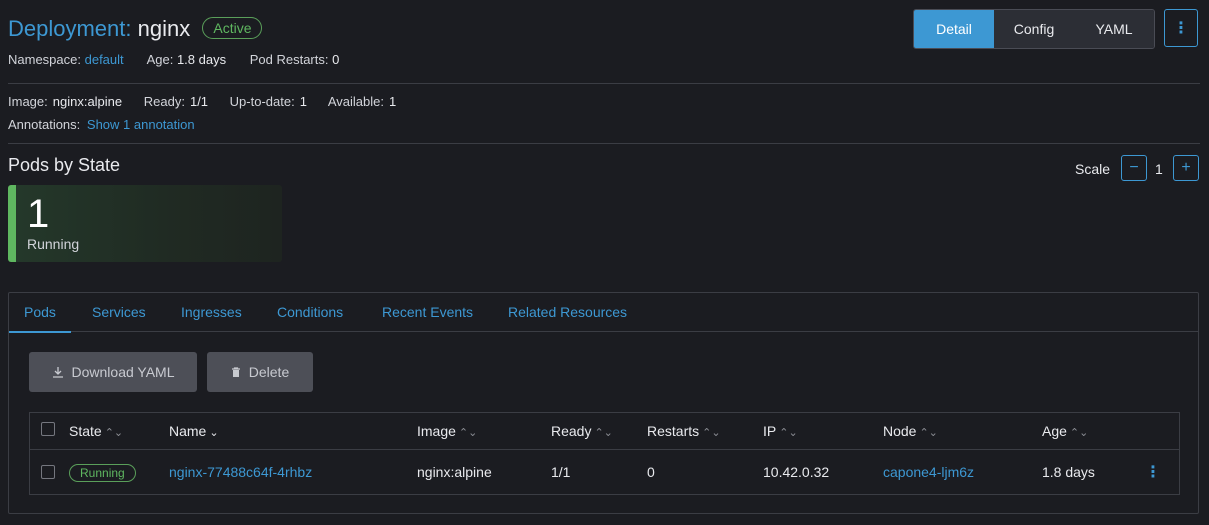 This screenshot has width=1209, height=525. What do you see at coordinates (123, 372) in the screenshot?
I see `download-yaml-label: Download YAML` at bounding box center [123, 372].